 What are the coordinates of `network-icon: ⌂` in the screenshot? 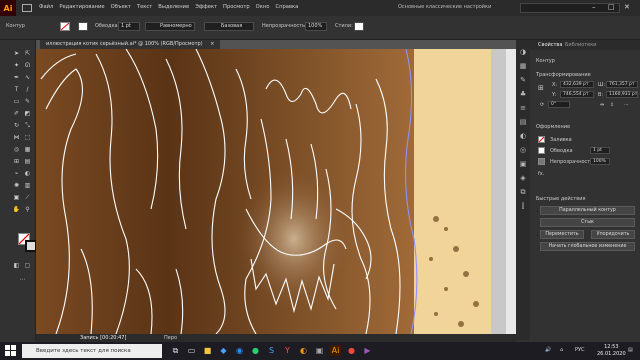 It's located at (561, 350).